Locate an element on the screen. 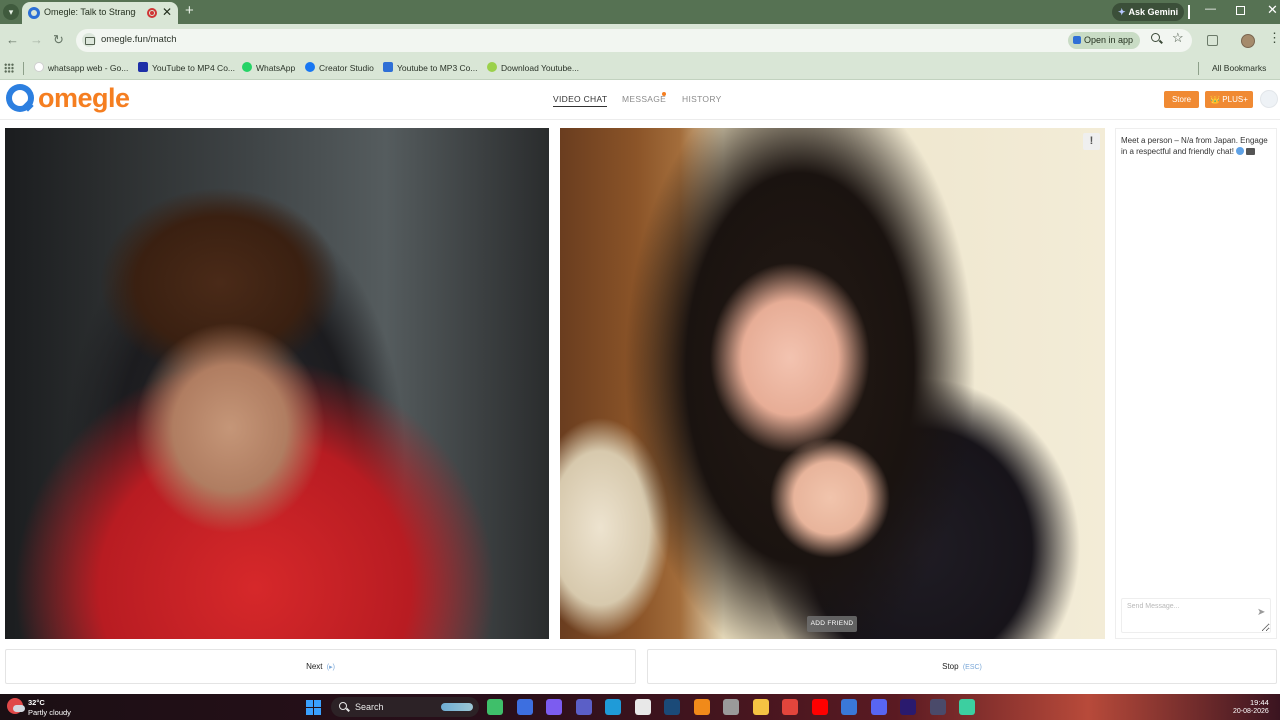 This screenshot has height=720, width=1280. reload-icon: ↻ is located at coordinates (58, 40).